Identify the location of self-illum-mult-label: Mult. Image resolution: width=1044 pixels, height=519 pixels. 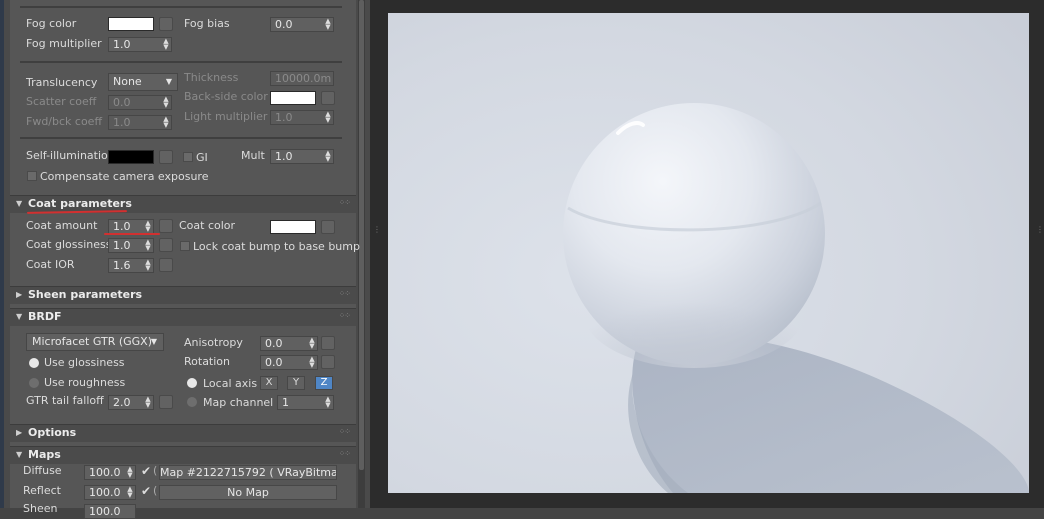
(253, 155).